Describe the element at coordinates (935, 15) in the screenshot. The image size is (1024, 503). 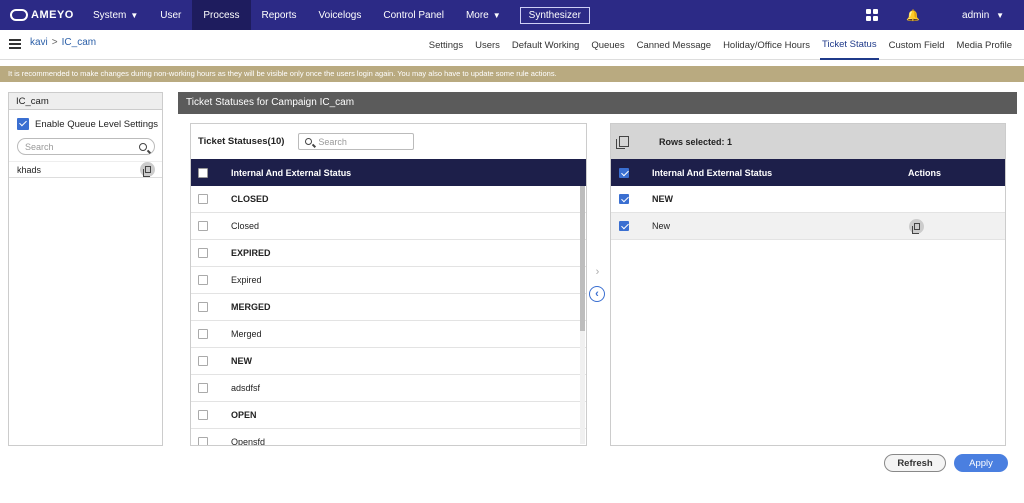
I see `nav-right: 🔔 admin ▼` at that location.